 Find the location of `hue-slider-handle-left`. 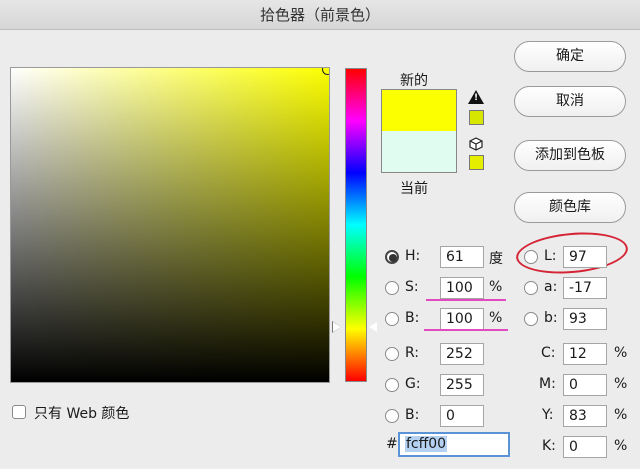

hue-slider-handle-left is located at coordinates (336, 327).